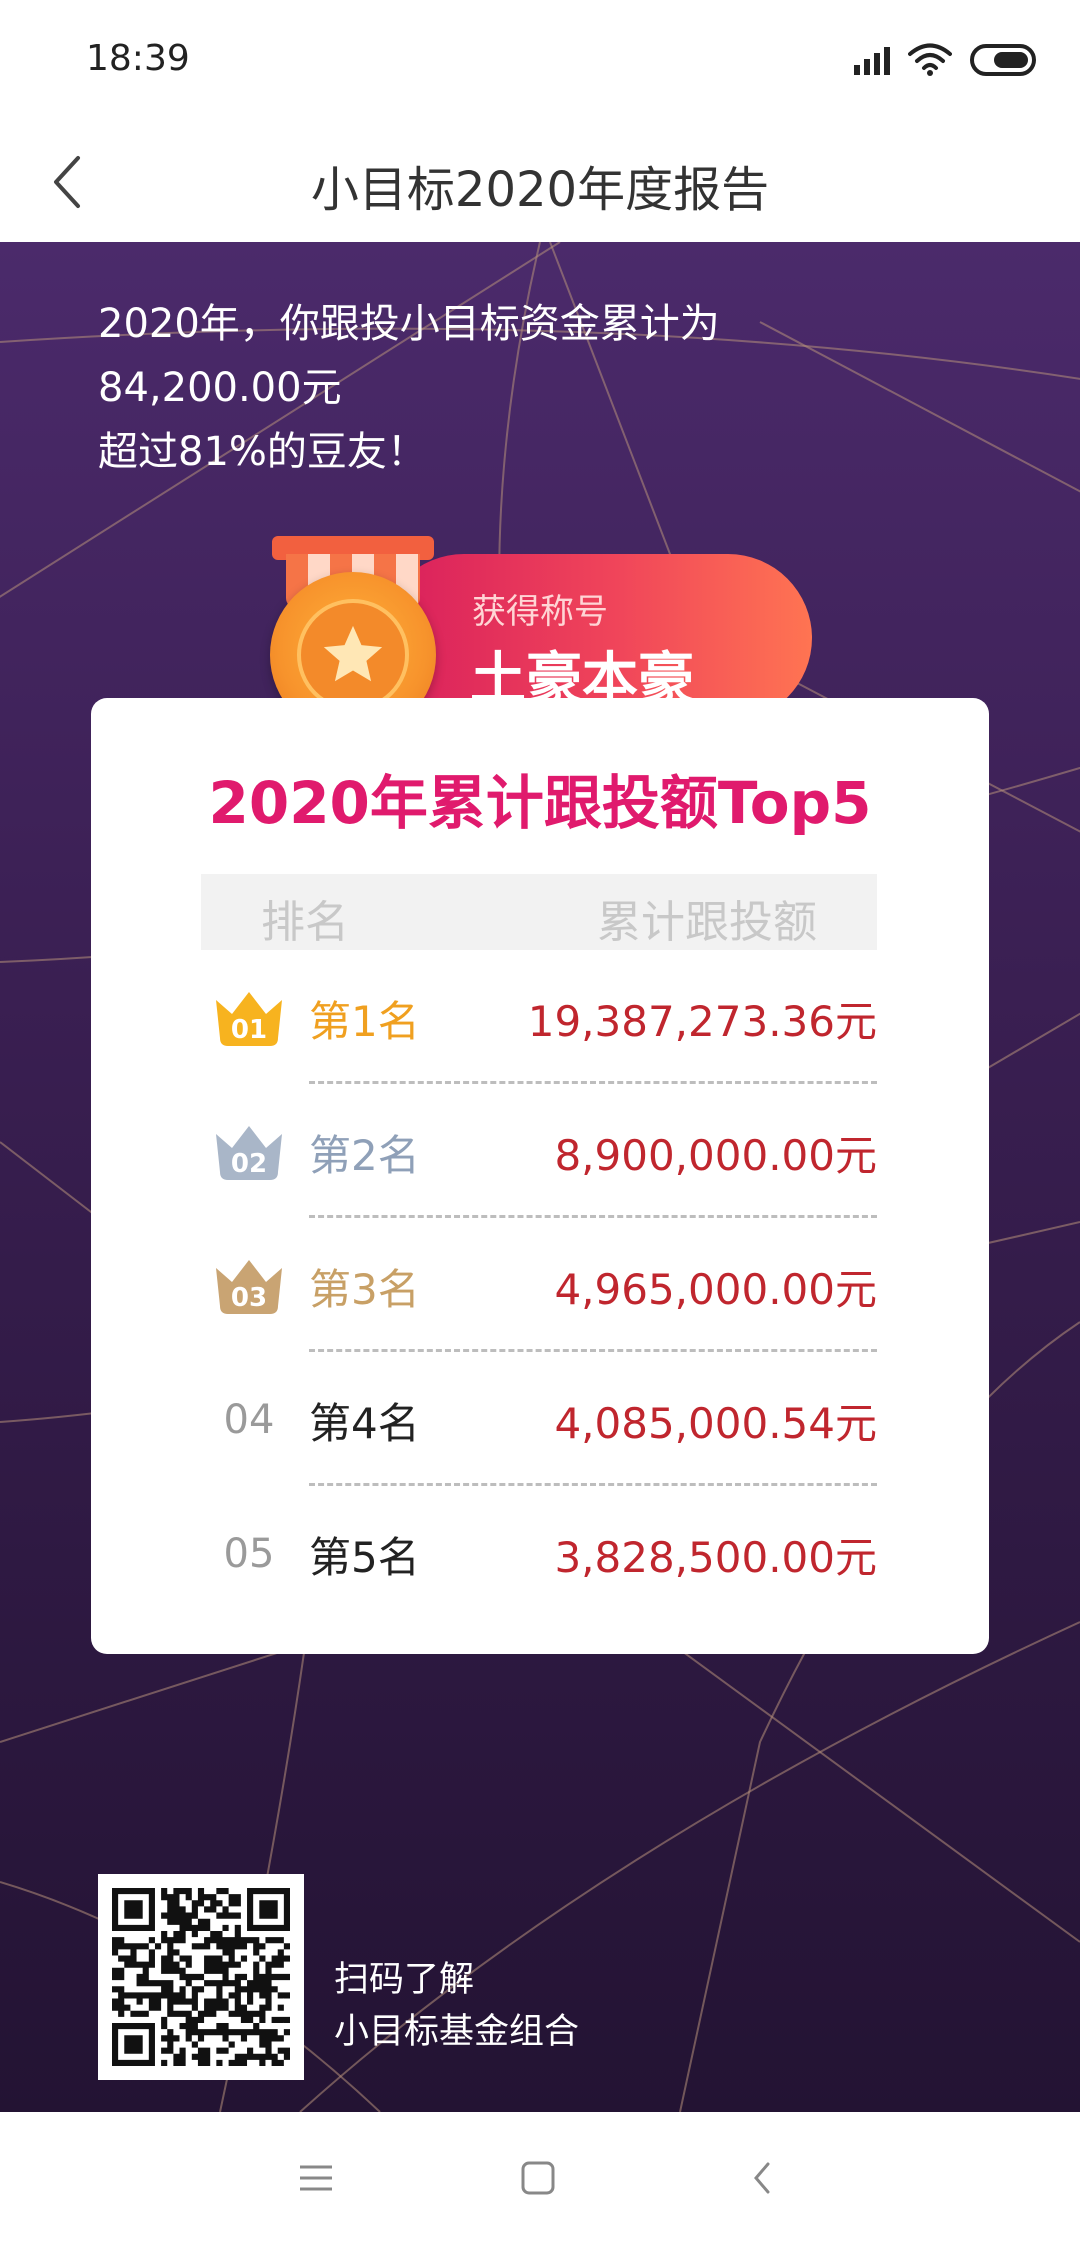 Image resolution: width=1080 pixels, height=2244 pixels. I want to click on rank-2-amount: 8,900,000.00元, so click(715, 1155).